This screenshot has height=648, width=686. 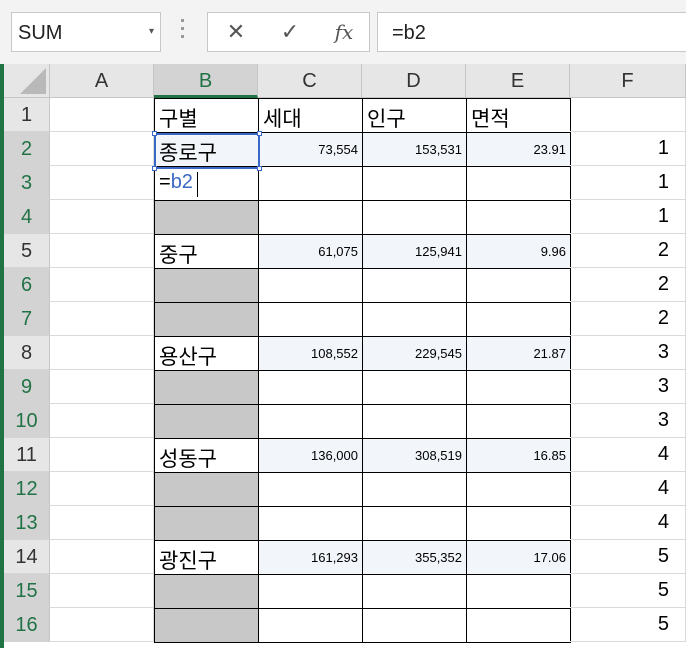 What do you see at coordinates (310, 319) in the screenshot?
I see `cell-c7` at bounding box center [310, 319].